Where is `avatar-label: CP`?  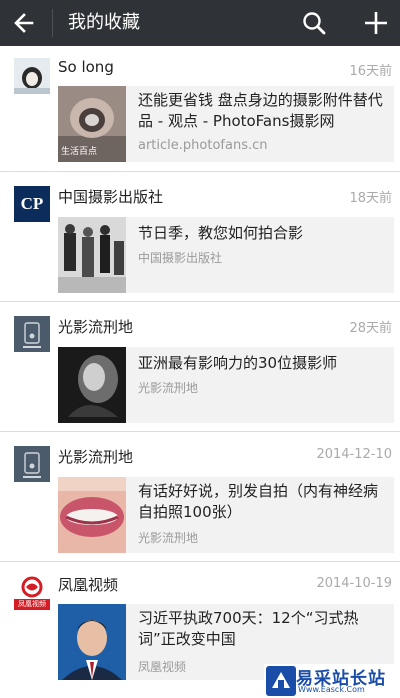
avatar-label: CP is located at coordinates (32, 203).